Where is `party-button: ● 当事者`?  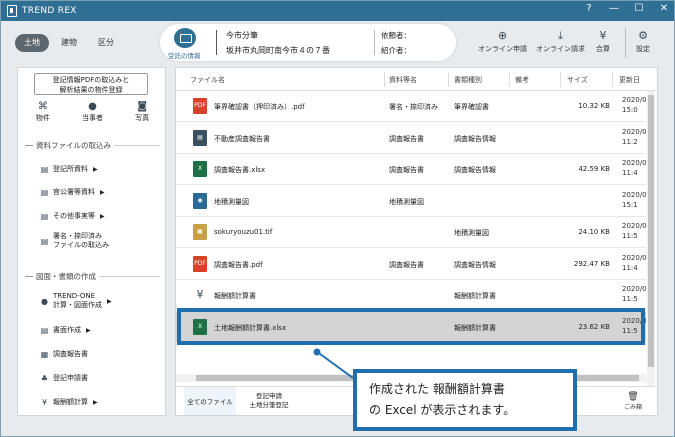
party-button: ● 当事者 is located at coordinates (93, 112).